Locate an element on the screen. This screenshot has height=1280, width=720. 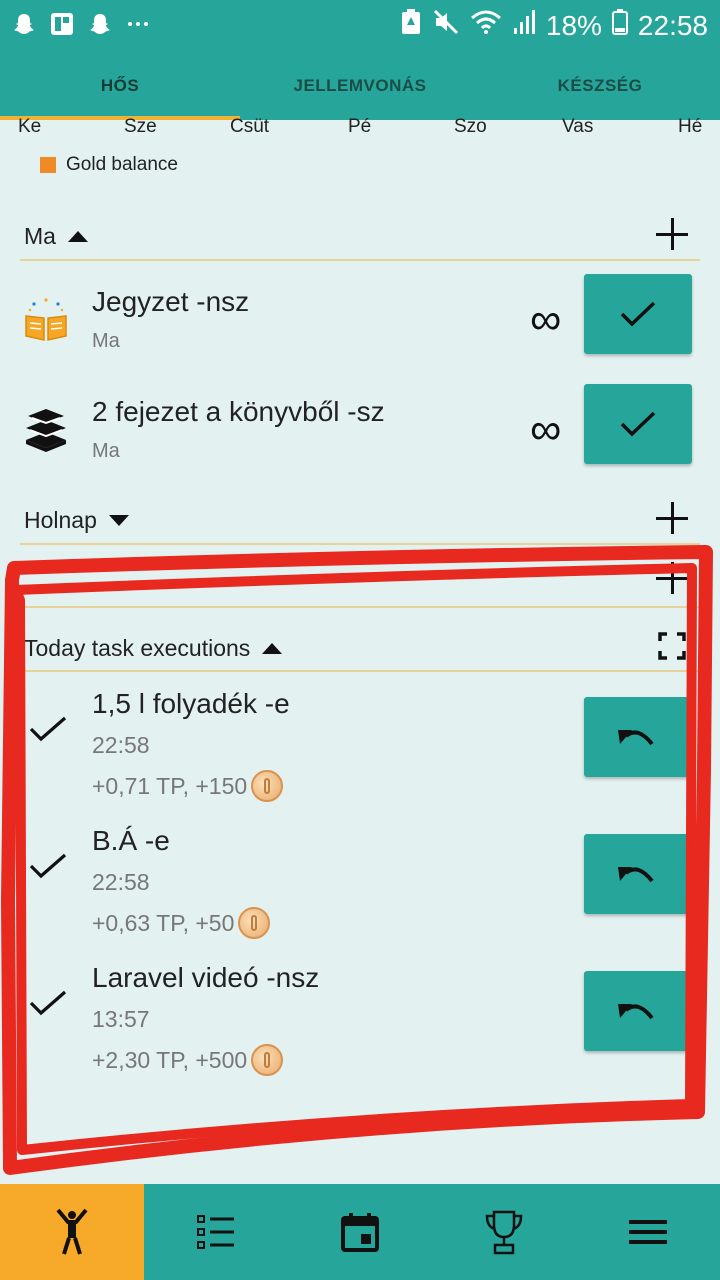
nav-tasks is located at coordinates (216, 1232).